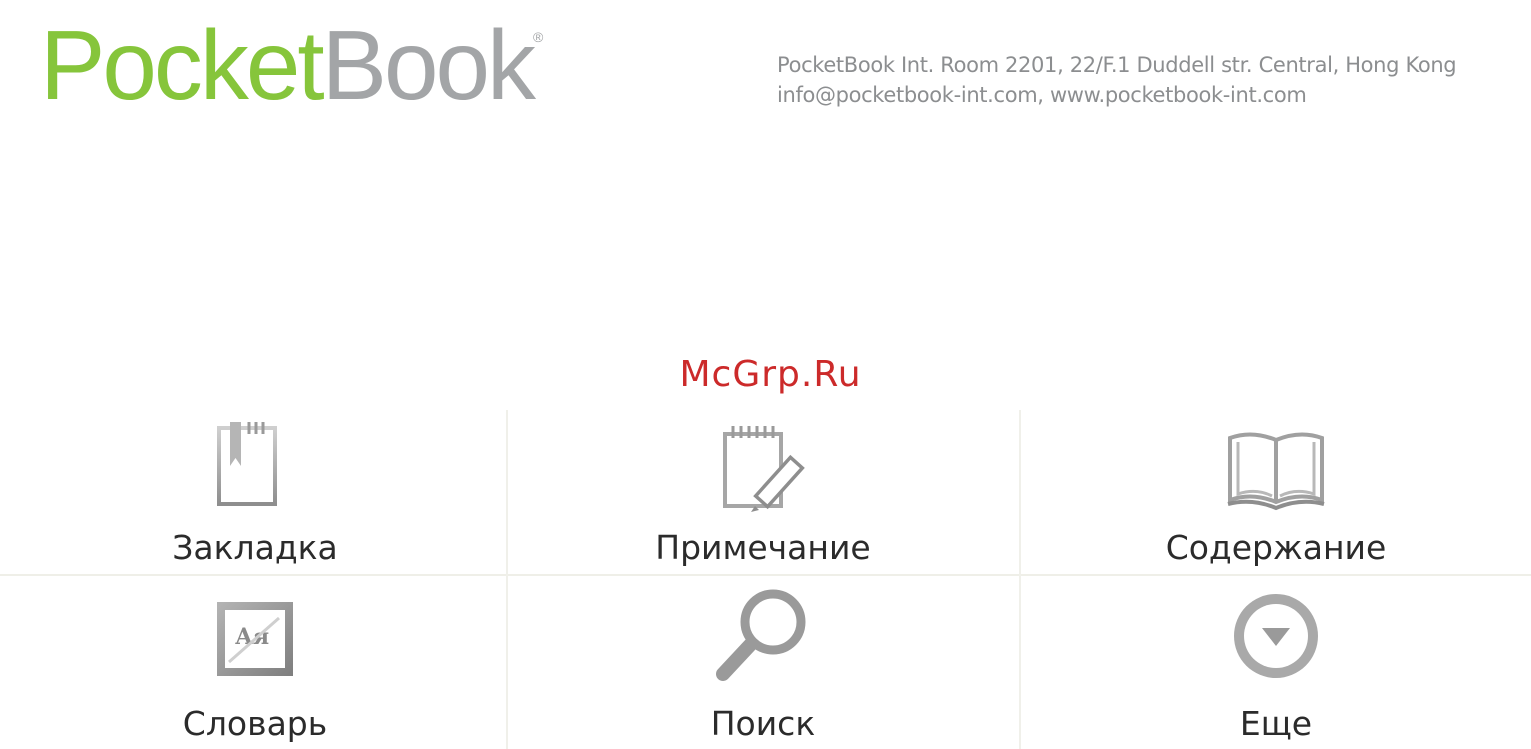  Describe the element at coordinates (247, 464) in the screenshot. I see `bookmark-icon` at that location.